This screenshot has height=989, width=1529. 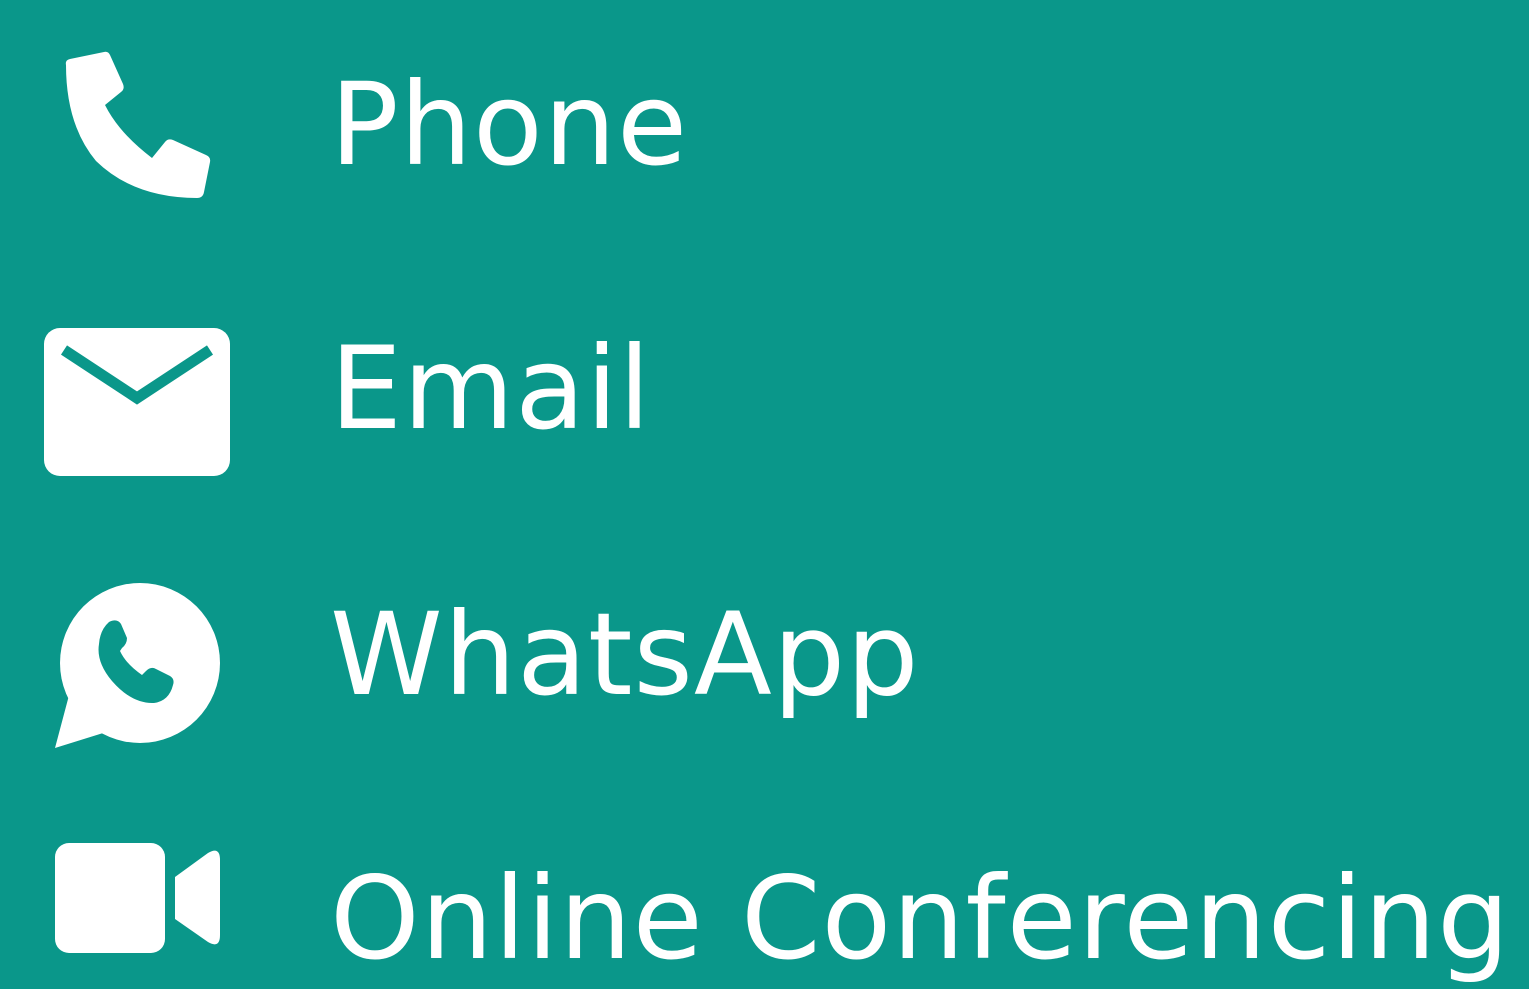 I want to click on contact-label-email: Email, so click(x=491, y=388).